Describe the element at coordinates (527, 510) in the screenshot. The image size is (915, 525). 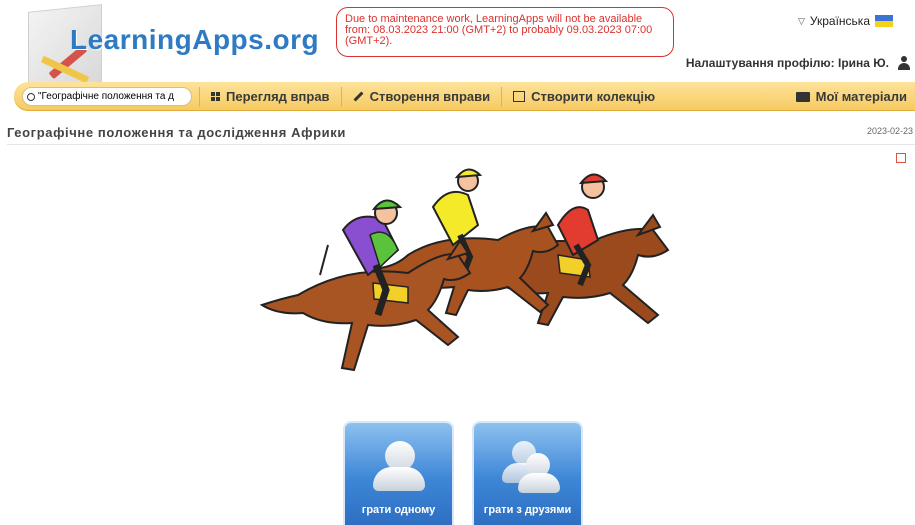
I see `play-friends-label: грати з друзями` at that location.